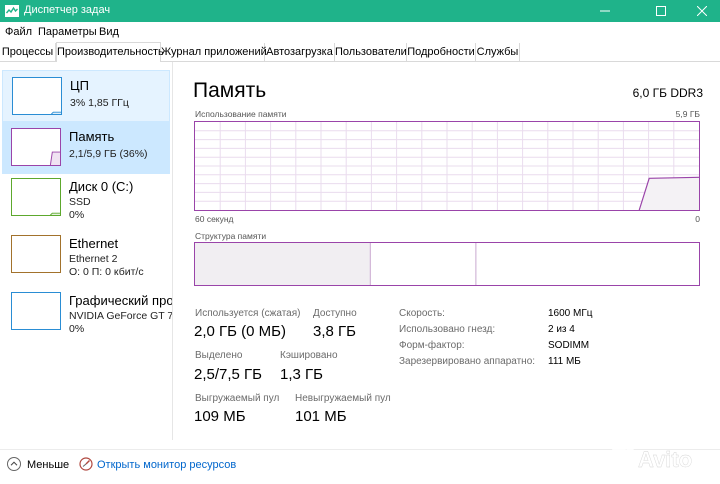 The image size is (720, 484). I want to click on paged-pool-value: 109 МБ, so click(220, 416).